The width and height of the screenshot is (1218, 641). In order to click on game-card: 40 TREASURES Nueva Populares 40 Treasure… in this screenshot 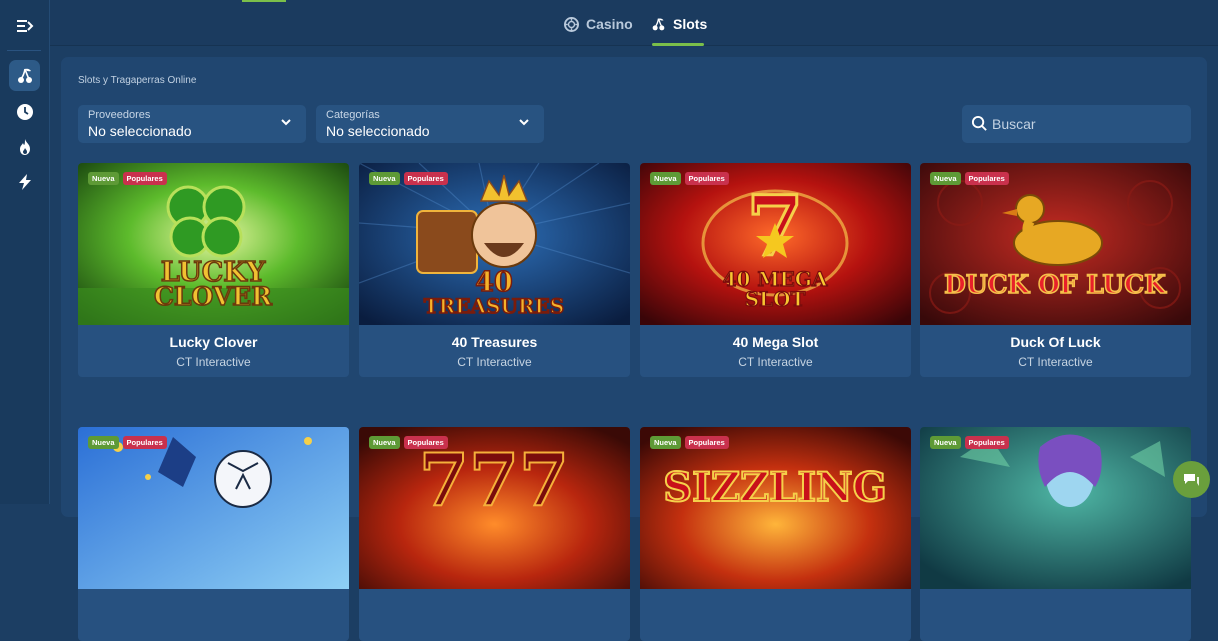, I will do `click(494, 270)`.